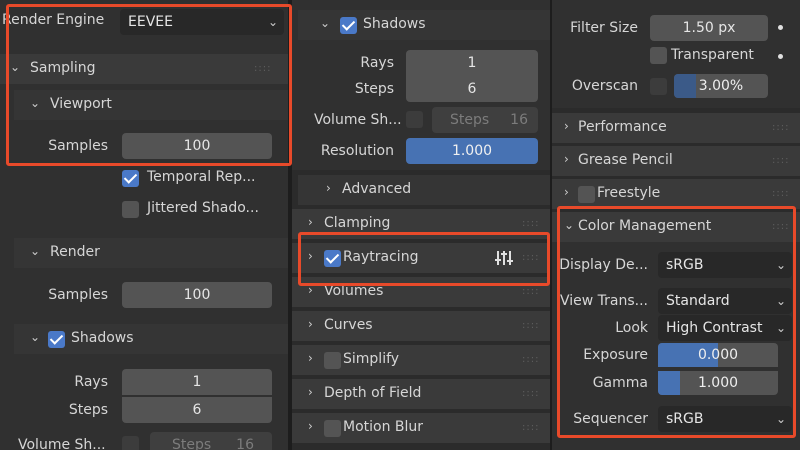 The width and height of the screenshot is (800, 450). What do you see at coordinates (676, 128) in the screenshot?
I see `panel-performance: › Performance ::::` at bounding box center [676, 128].